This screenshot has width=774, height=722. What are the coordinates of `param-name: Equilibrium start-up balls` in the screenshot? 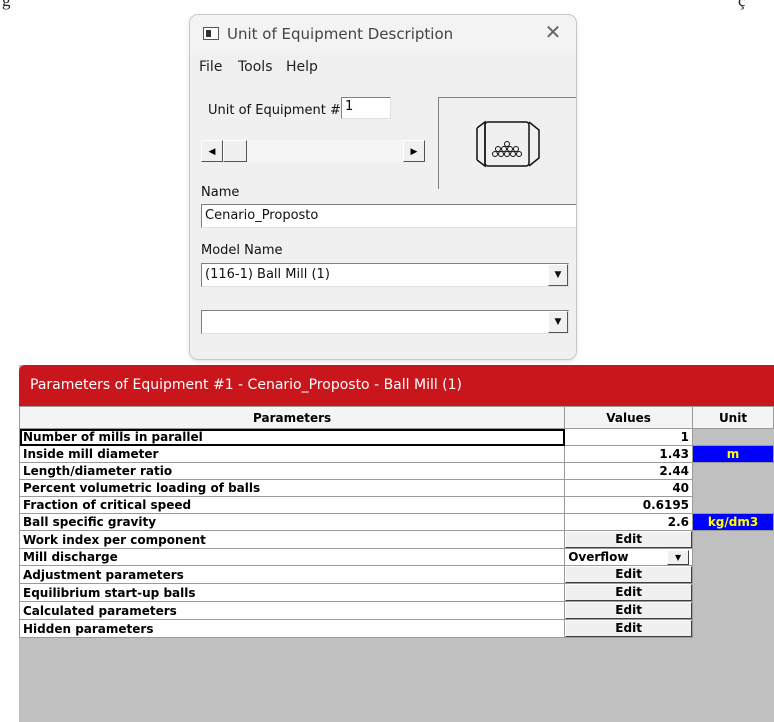 It's located at (292, 592).